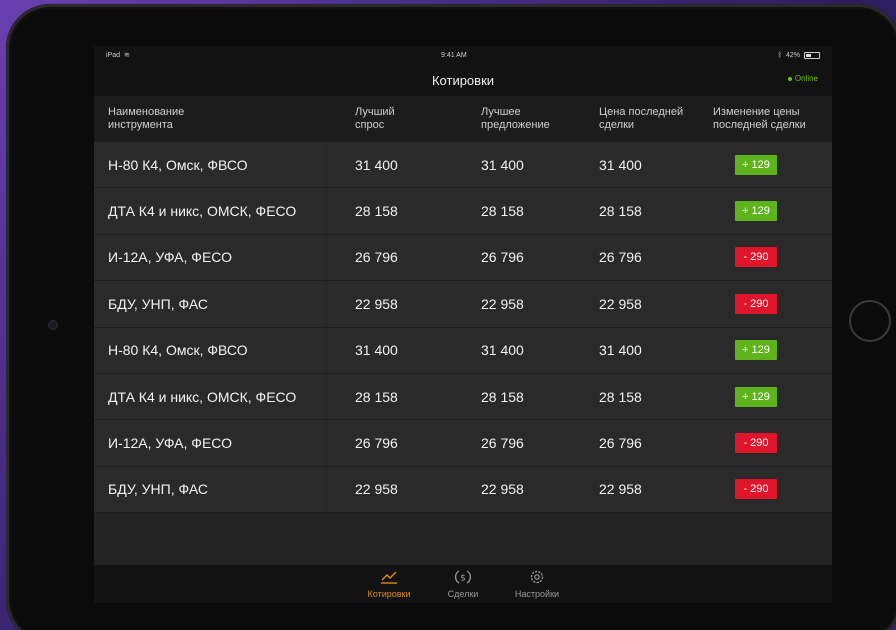  What do you see at coordinates (210, 119) in the screenshot?
I see `column-header-1: Наименование инструмента` at bounding box center [210, 119].